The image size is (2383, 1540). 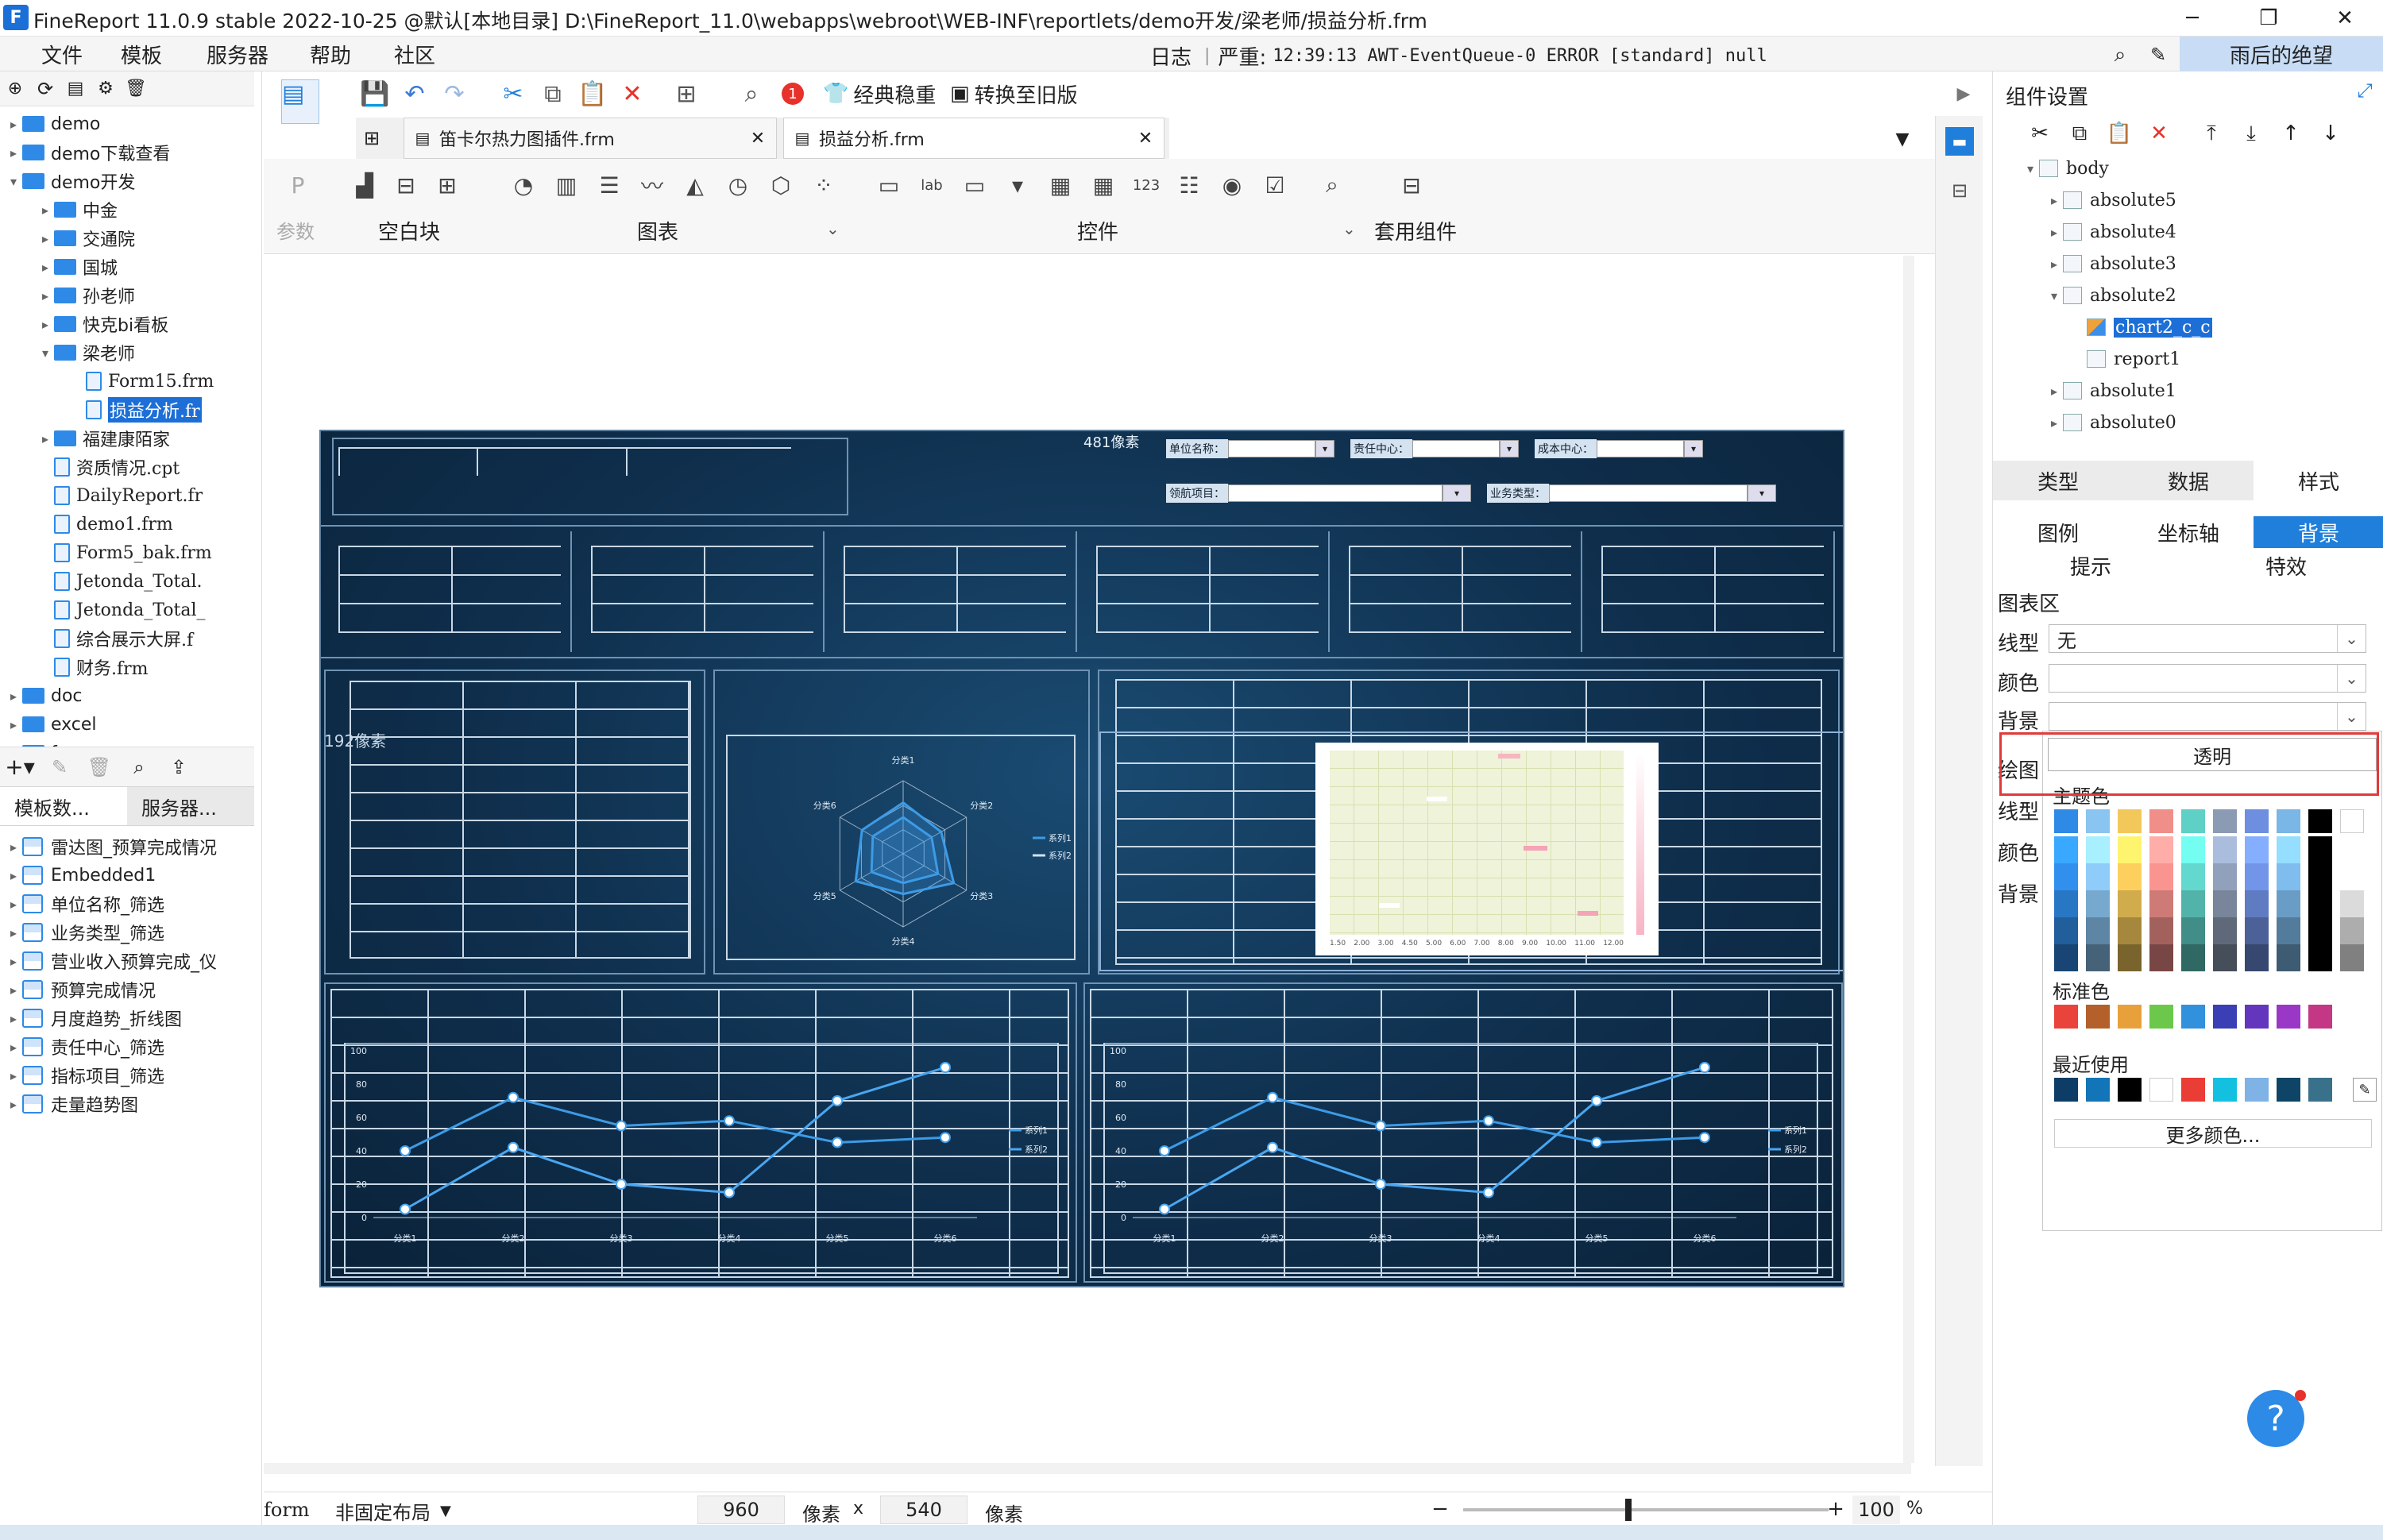 What do you see at coordinates (1959, 141) in the screenshot?
I see `component-settings-icon: ▬` at bounding box center [1959, 141].